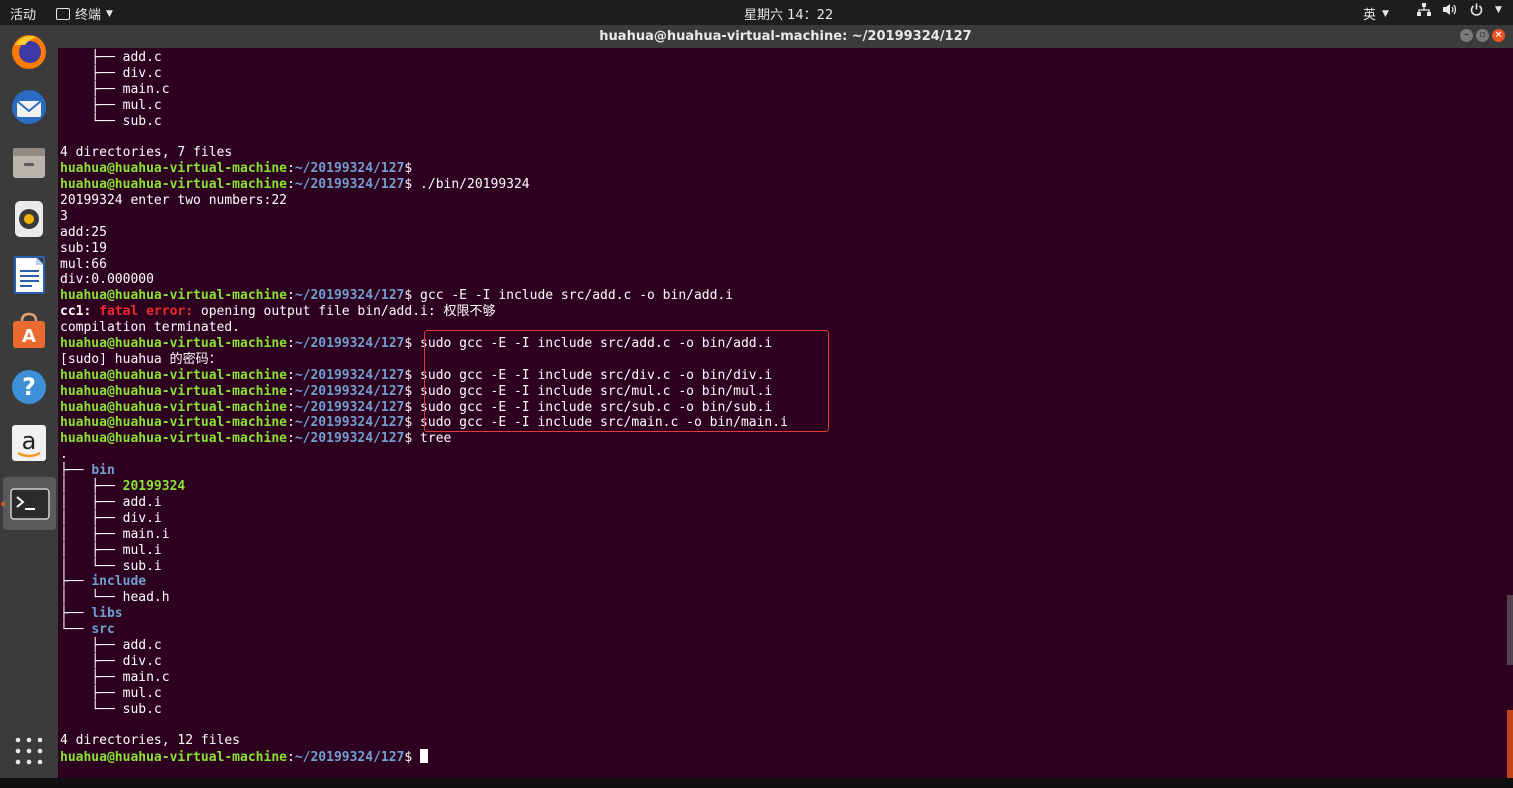 This screenshot has width=1513, height=788. What do you see at coordinates (29, 219) in the screenshot?
I see `rhythmbox-icon` at bounding box center [29, 219].